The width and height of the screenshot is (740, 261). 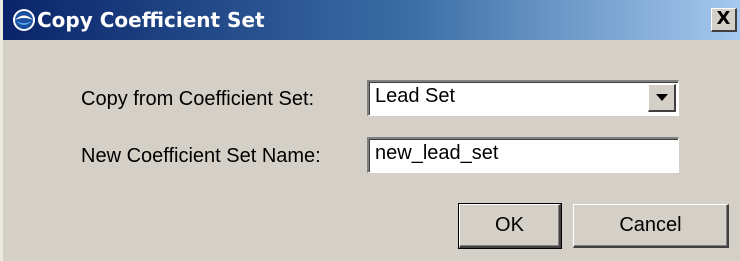 I want to click on copy-from-label: Copy from Coefficient Set:, so click(x=198, y=99).